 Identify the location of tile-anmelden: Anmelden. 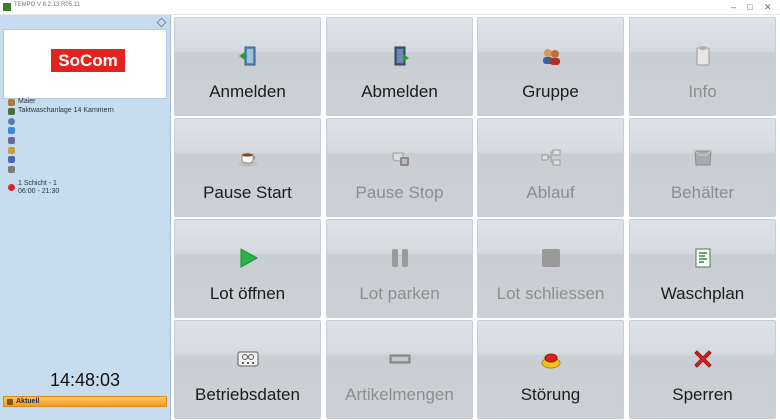
(247, 66).